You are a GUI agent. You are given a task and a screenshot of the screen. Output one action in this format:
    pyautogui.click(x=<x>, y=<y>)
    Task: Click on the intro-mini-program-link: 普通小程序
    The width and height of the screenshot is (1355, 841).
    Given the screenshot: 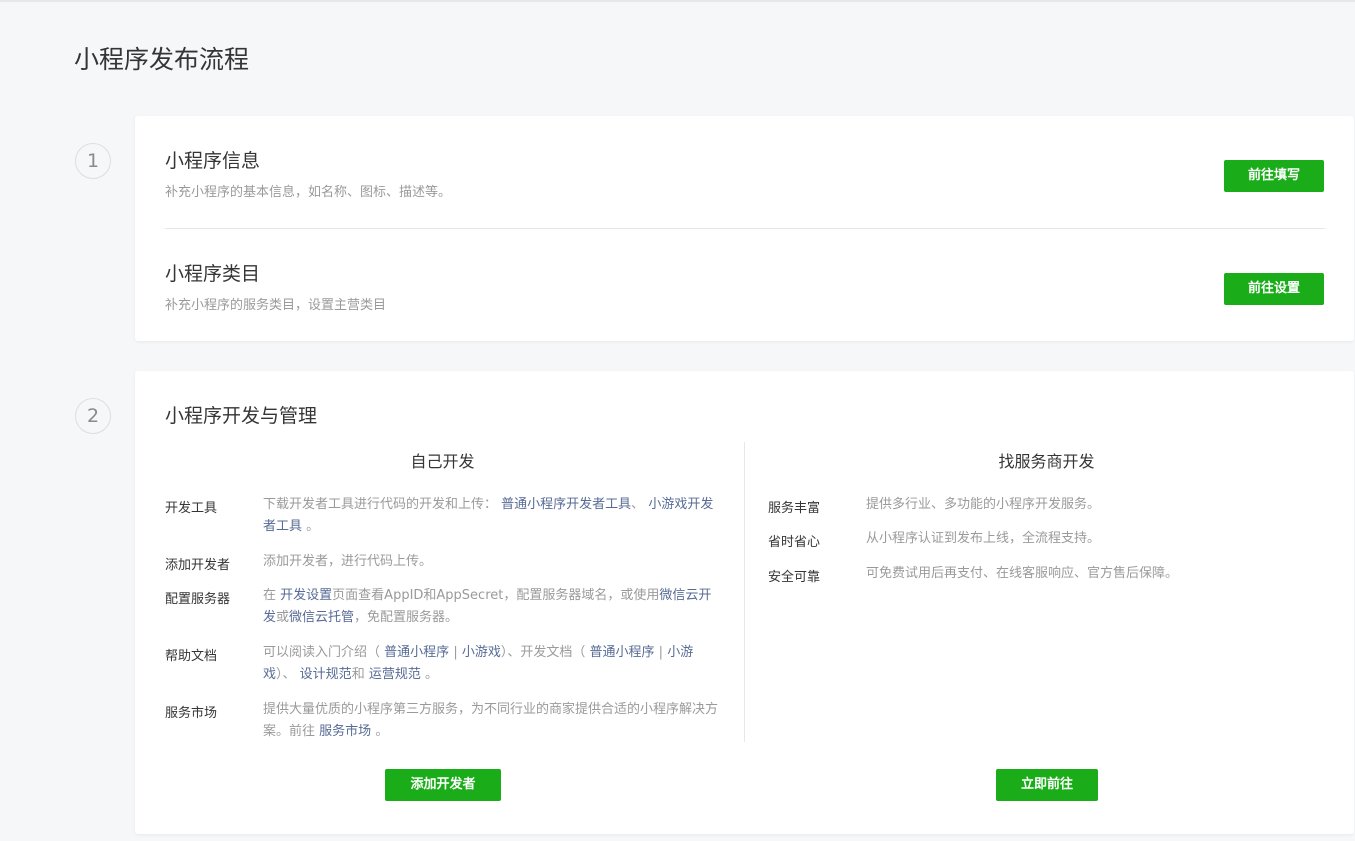 What is the action you would take?
    pyautogui.click(x=416, y=652)
    